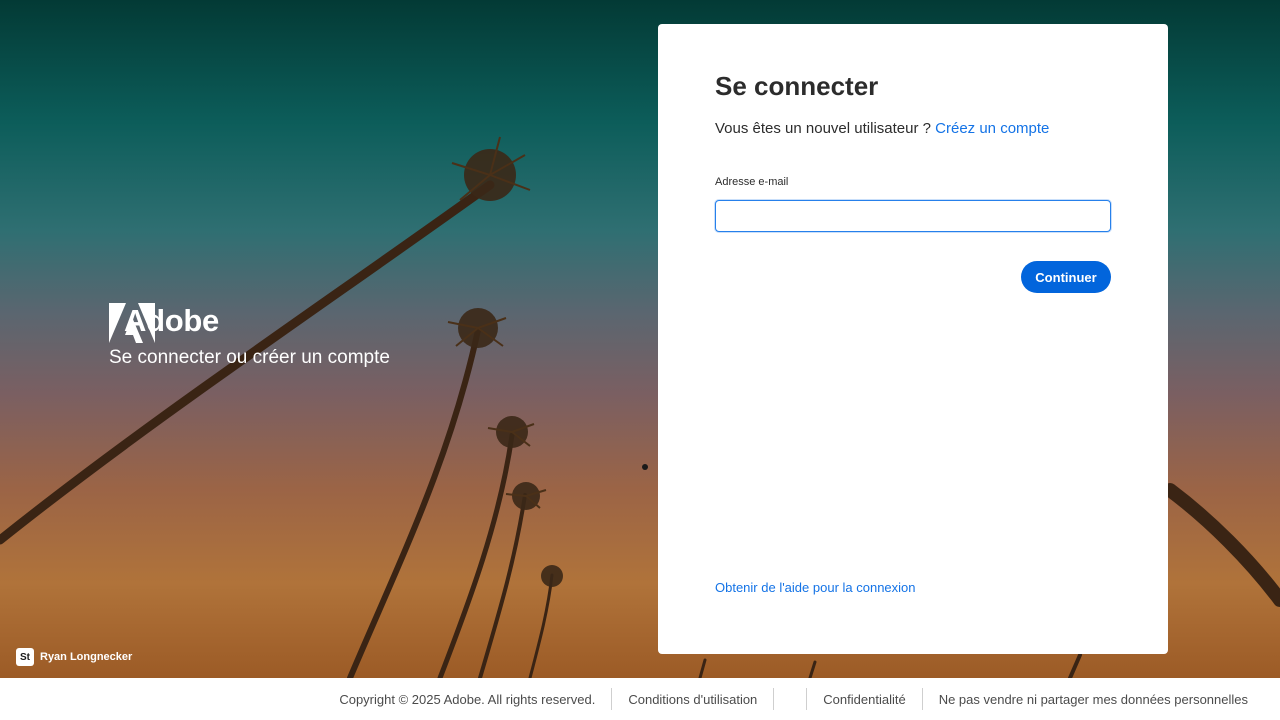 The height and width of the screenshot is (720, 1280). I want to click on privacy-link: Confidentialité, so click(864, 699).